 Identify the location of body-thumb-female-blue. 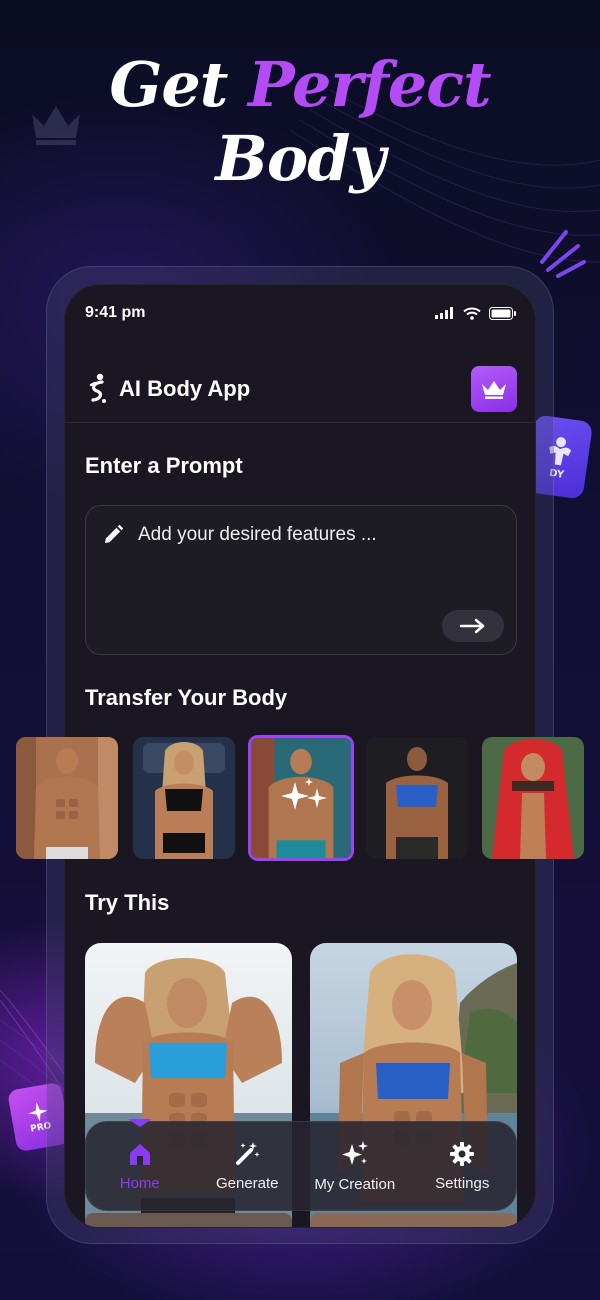
(417, 798).